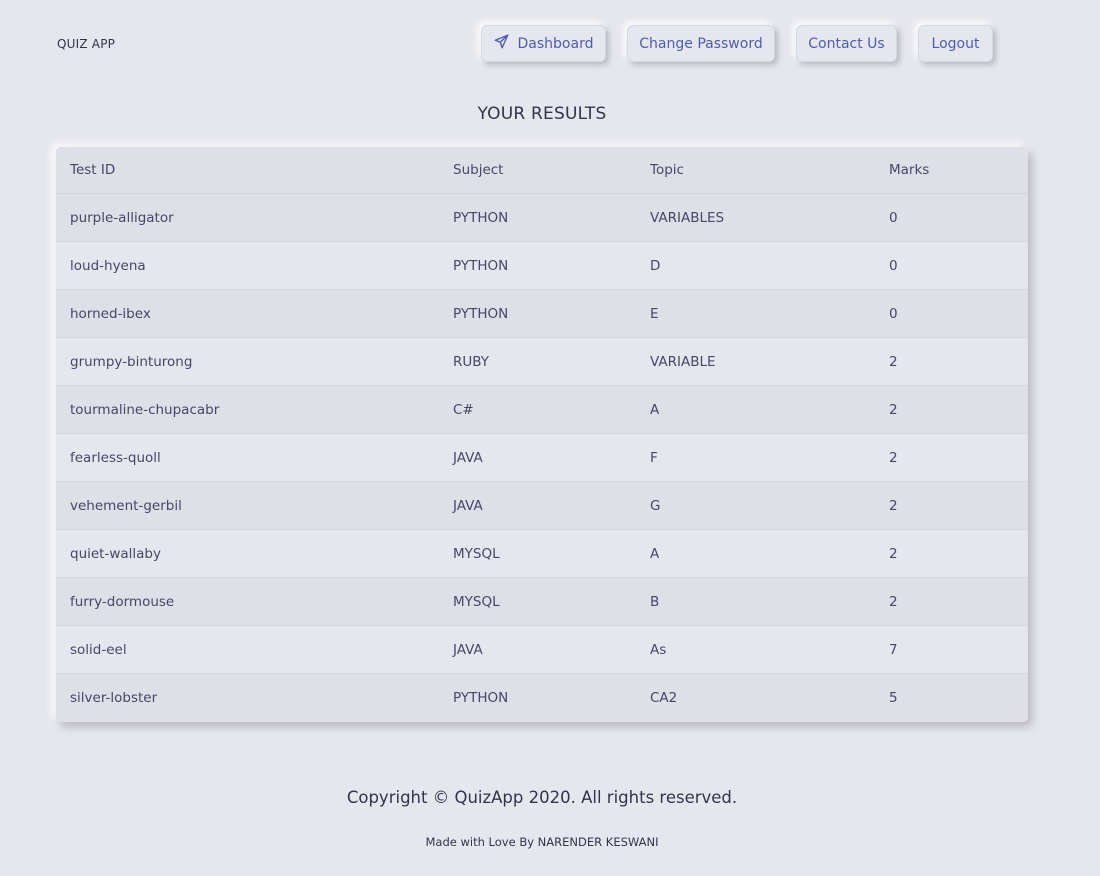  I want to click on header-subject: Subject, so click(478, 170).